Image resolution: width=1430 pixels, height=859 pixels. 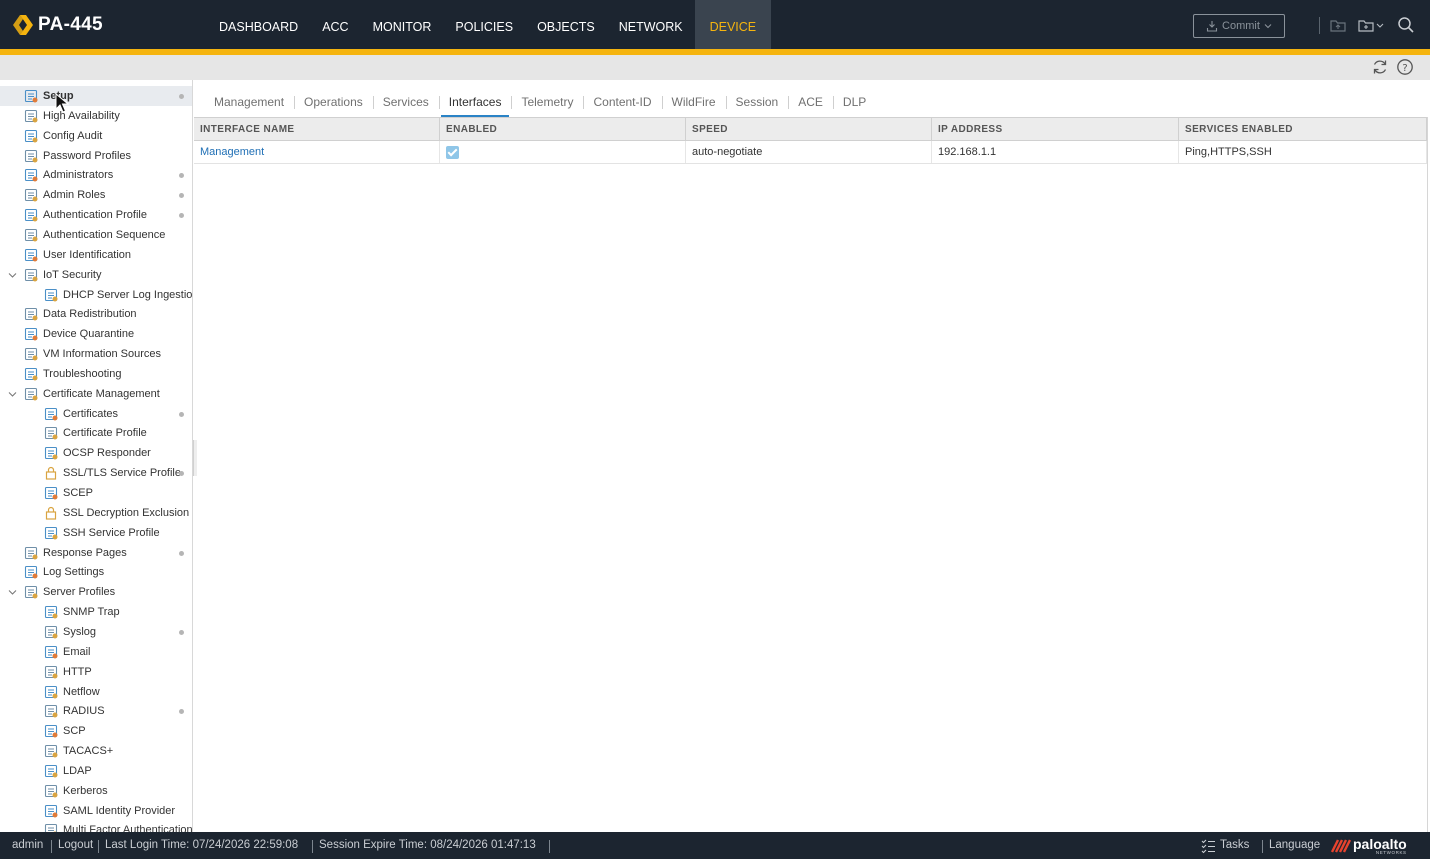 What do you see at coordinates (96, 731) in the screenshot?
I see `sidebar-item-scp: SCP` at bounding box center [96, 731].